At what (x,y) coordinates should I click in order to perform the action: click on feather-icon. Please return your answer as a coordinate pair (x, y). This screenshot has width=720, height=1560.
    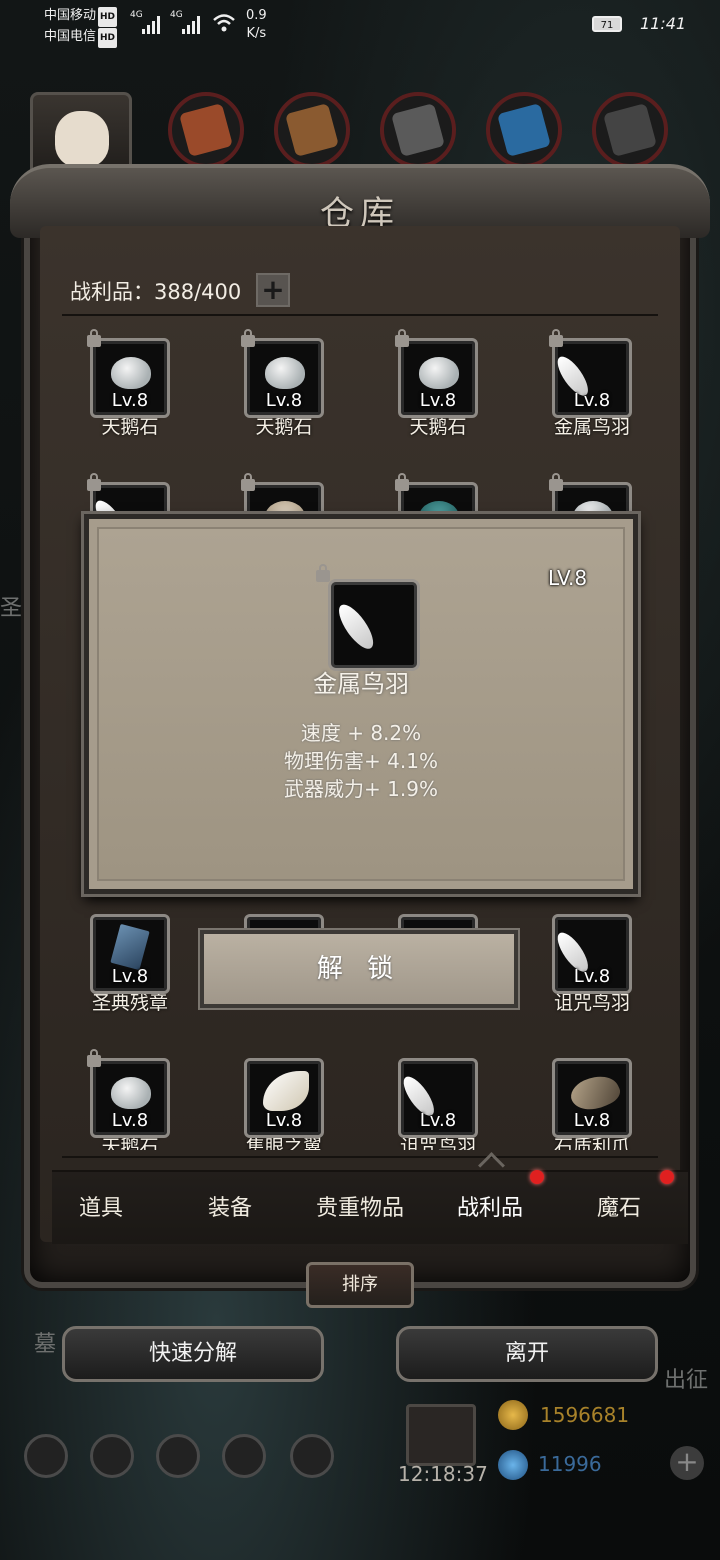
    Looking at the image, I should click on (356, 626).